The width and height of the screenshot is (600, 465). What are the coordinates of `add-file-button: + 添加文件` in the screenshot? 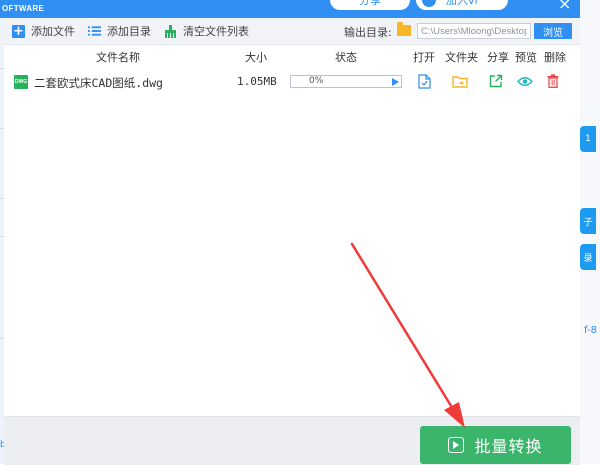 It's located at (43, 31).